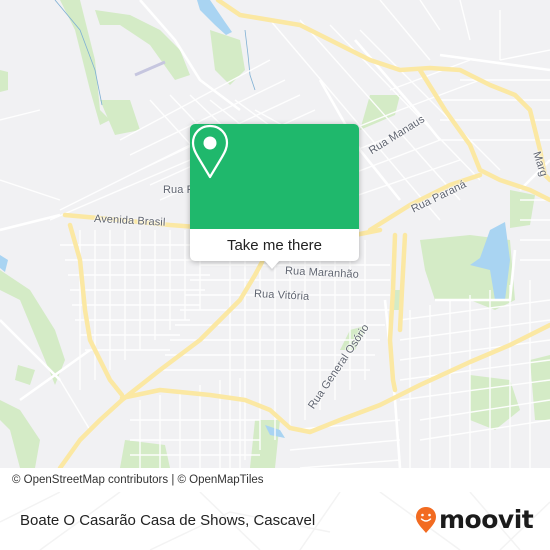 The image size is (550, 550). What do you see at coordinates (274, 245) in the screenshot?
I see `take-me-there-button: Take me there` at bounding box center [274, 245].